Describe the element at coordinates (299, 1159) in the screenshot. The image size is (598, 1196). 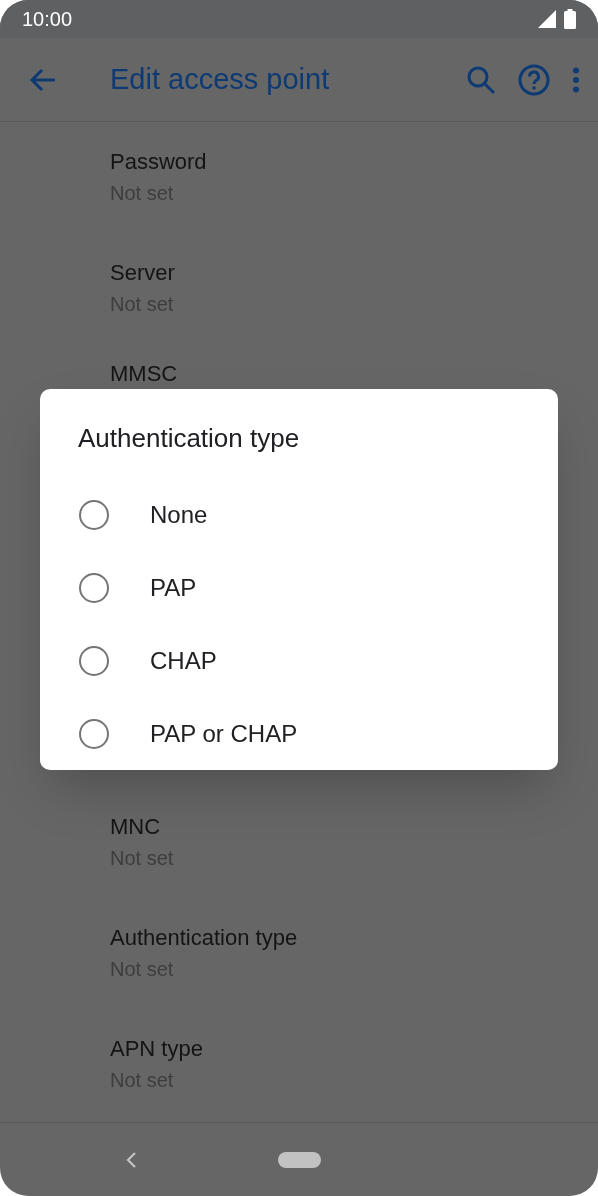
I see `home-pill` at that location.